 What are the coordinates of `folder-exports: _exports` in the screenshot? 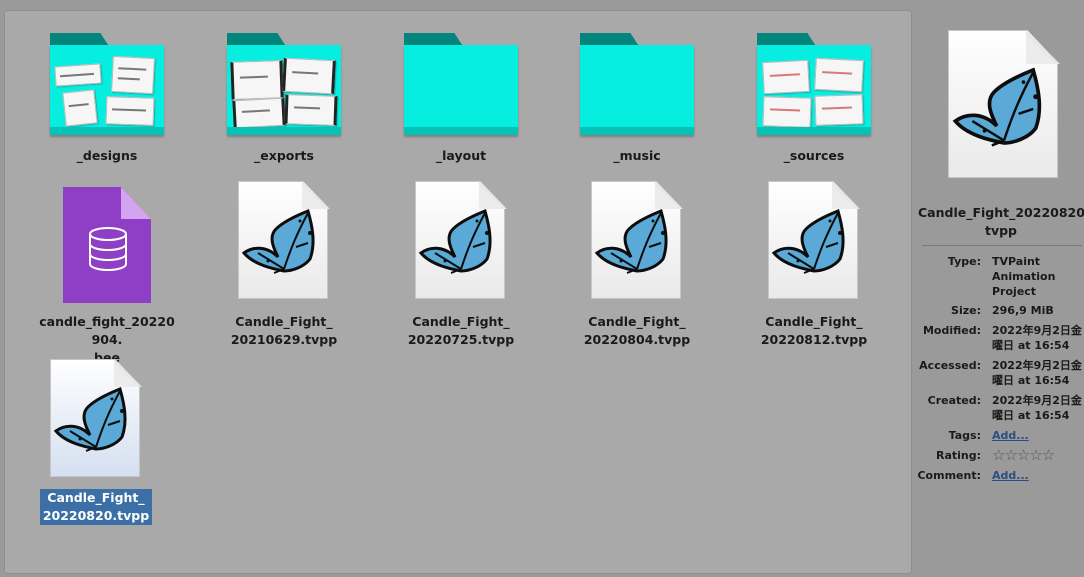 It's located at (284, 99).